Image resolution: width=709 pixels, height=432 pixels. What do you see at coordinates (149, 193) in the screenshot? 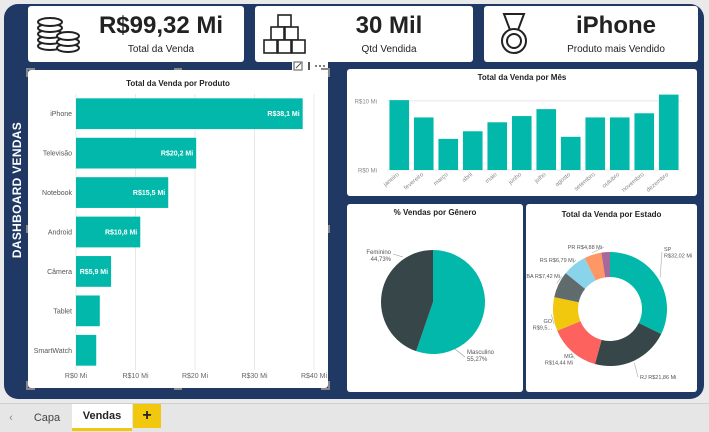
I see `data-label: R$15,5 Mi` at bounding box center [149, 193].